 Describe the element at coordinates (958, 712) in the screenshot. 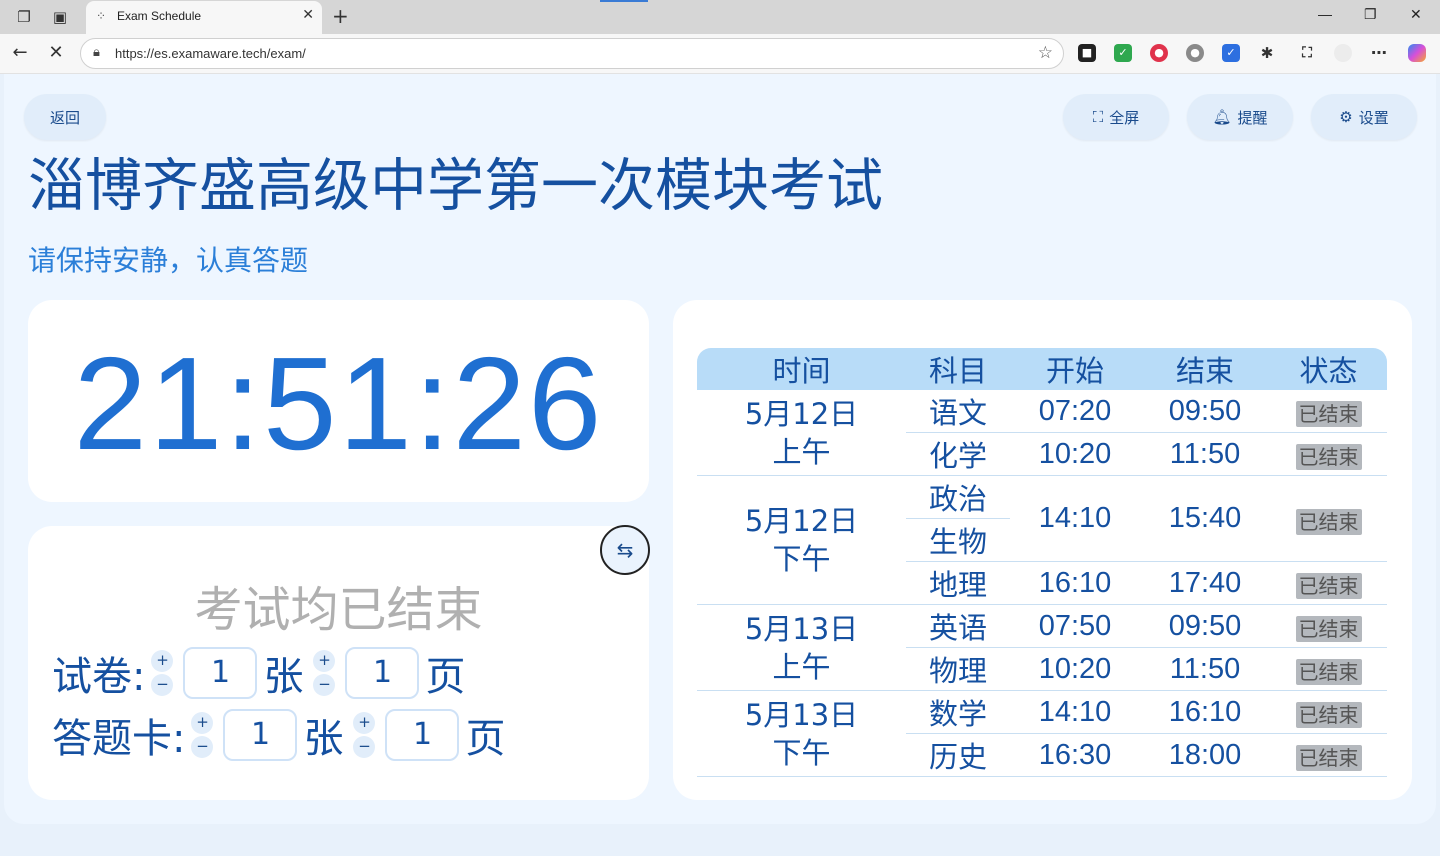

I see `subject-cell: 数学` at that location.